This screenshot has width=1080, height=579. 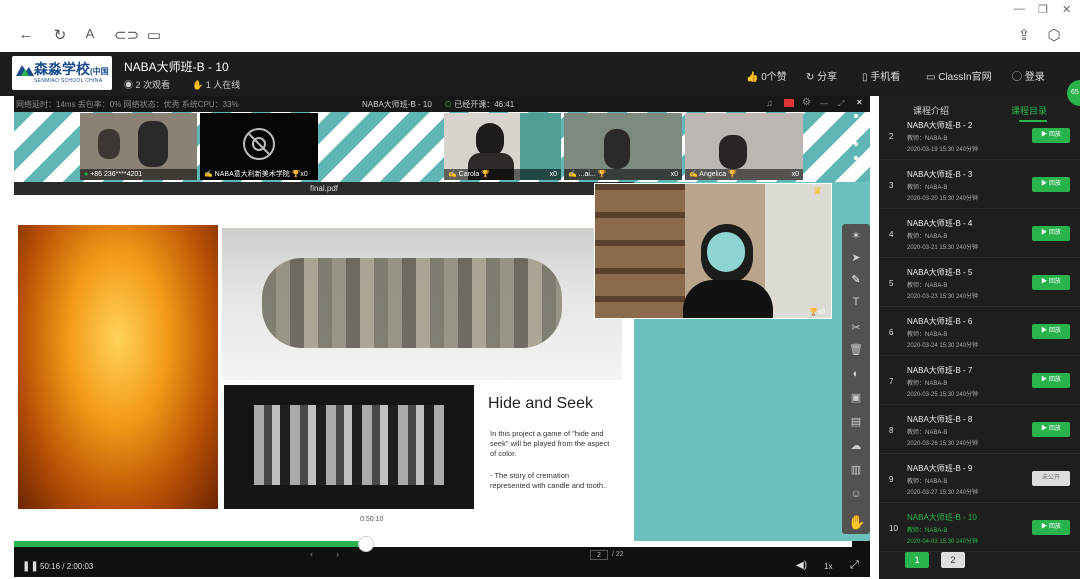 What do you see at coordinates (828, 566) in the screenshot?
I see `speed-button: 1x` at bounding box center [828, 566].